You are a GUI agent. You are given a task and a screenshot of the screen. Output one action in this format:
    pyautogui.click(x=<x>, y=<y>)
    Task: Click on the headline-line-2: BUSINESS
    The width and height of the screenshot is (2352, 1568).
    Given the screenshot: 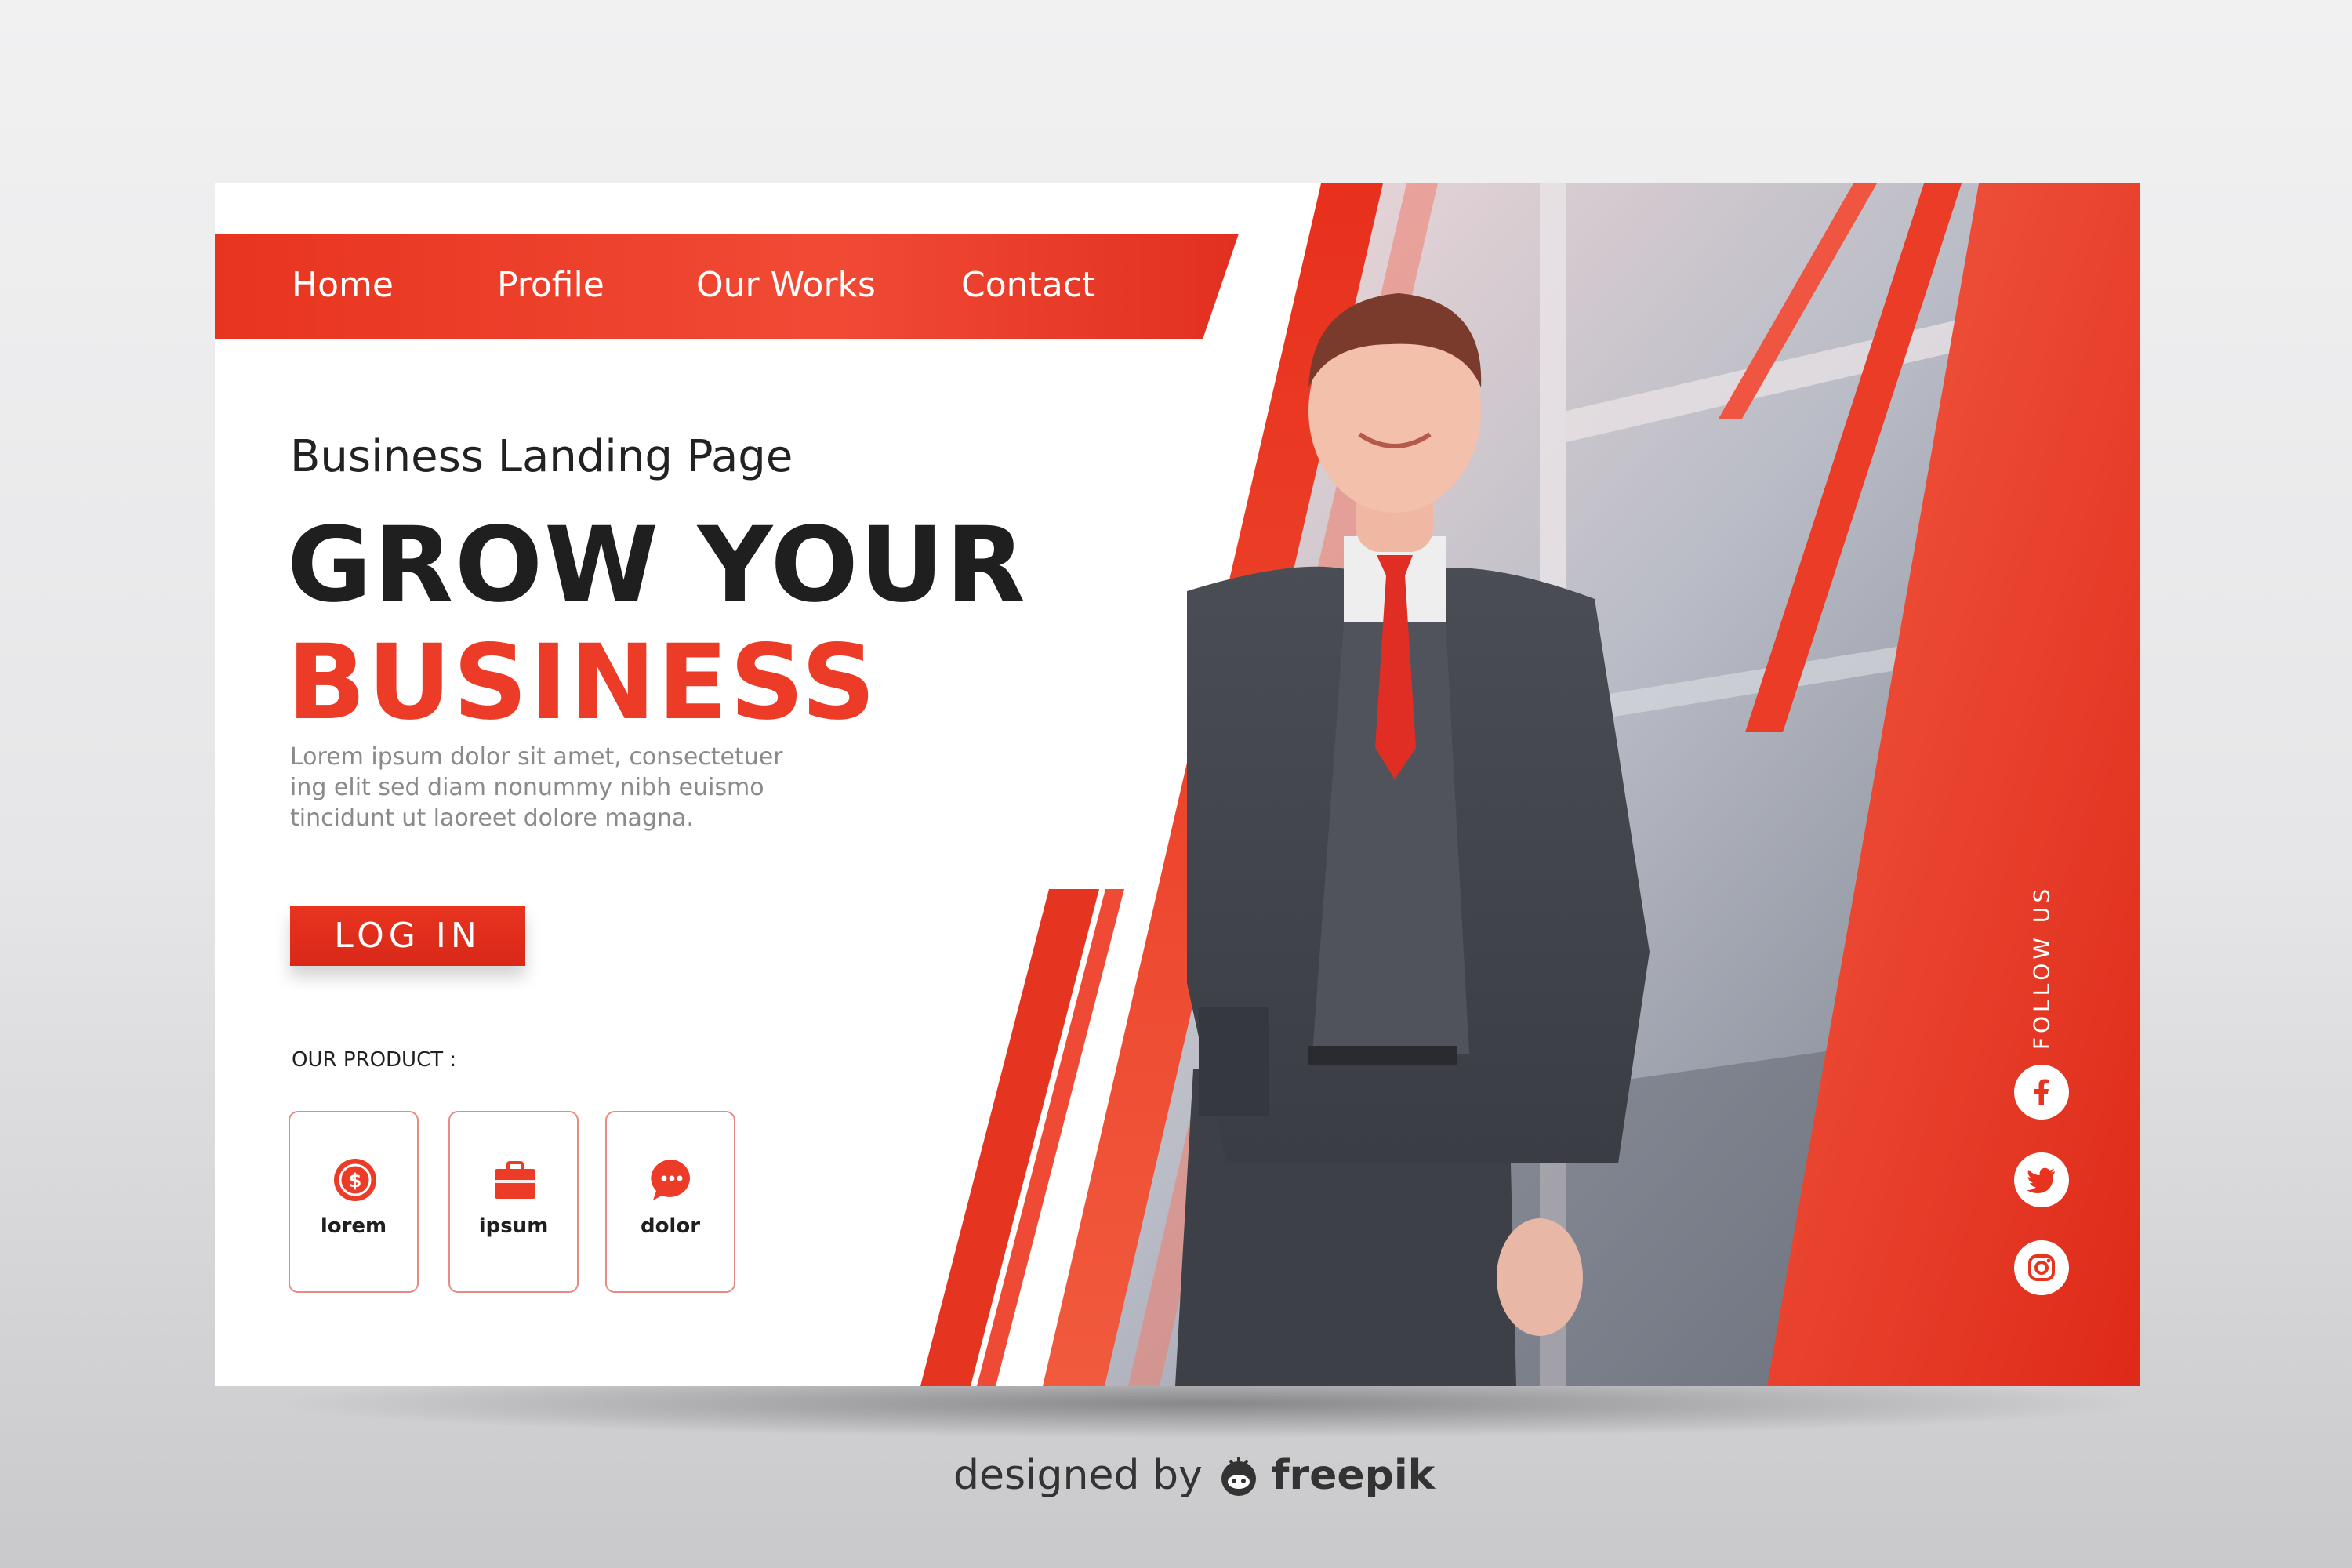 What is the action you would take?
    pyautogui.click(x=582, y=682)
    